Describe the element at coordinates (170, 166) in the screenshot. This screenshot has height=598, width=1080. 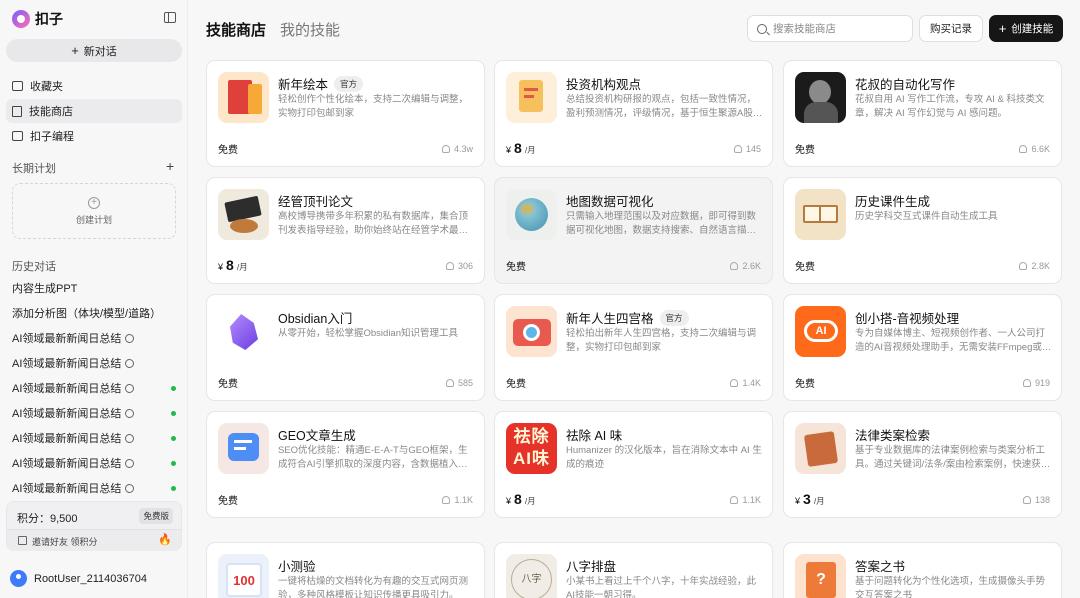
I see `add-plan-icon: +` at that location.